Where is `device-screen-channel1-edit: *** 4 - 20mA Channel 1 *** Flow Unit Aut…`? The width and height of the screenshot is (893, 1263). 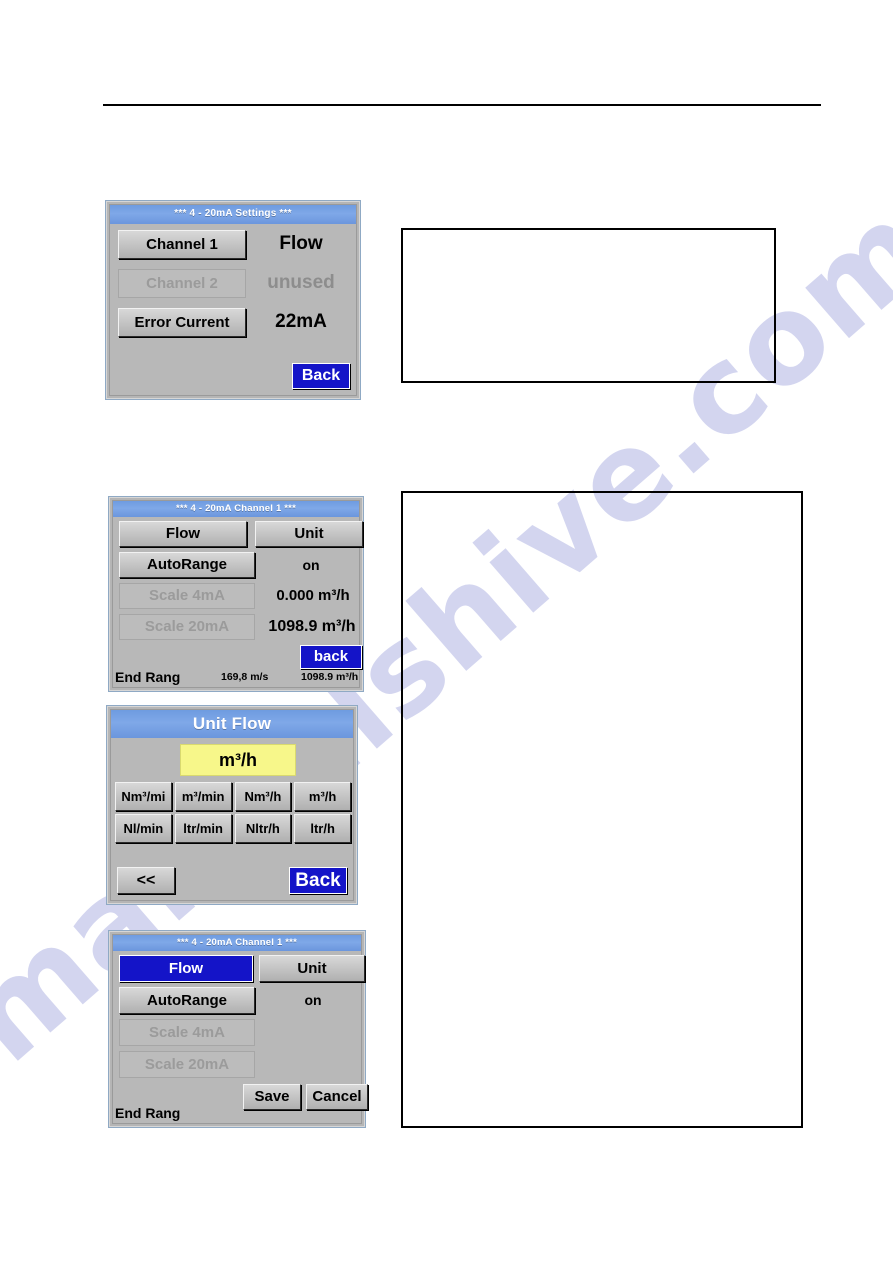
device-screen-channel1-edit: *** 4 - 20mA Channel 1 *** Flow Unit Aut… is located at coordinates (238, 1029).